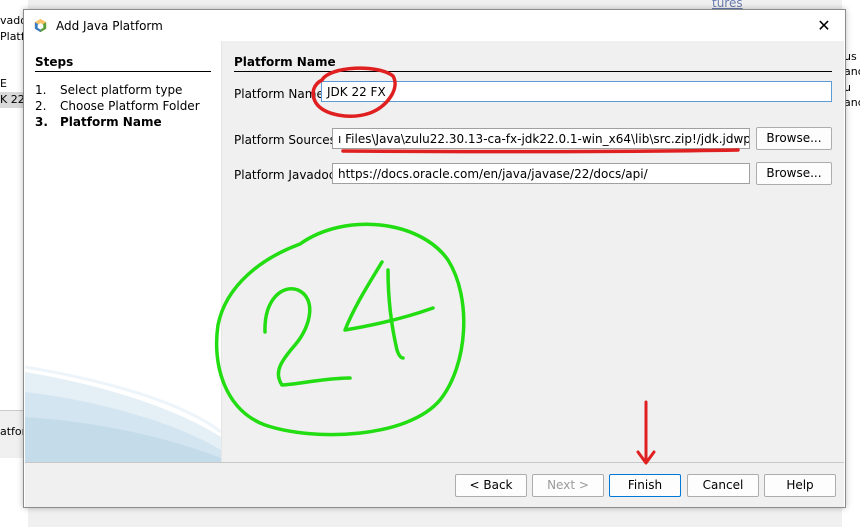 The height and width of the screenshot is (527, 860). Describe the element at coordinates (12, 99) in the screenshot. I see `background-text: K 22` at that location.